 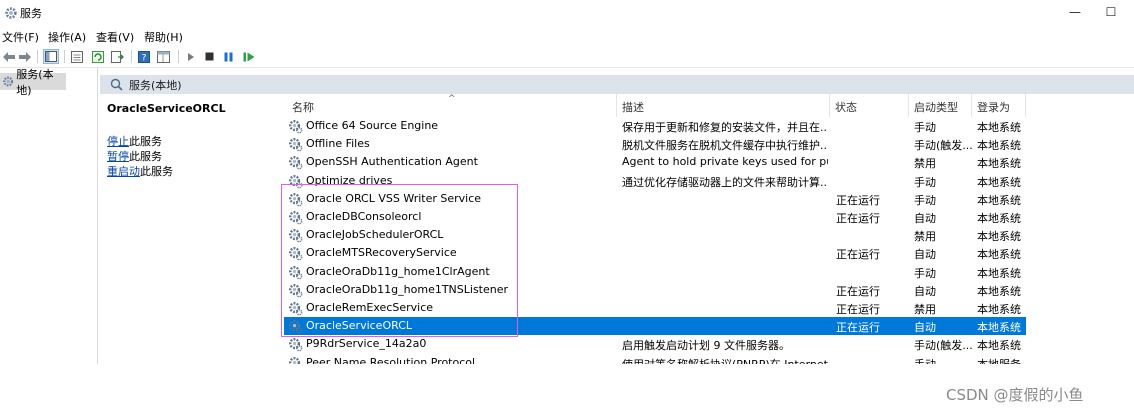 I want to click on menu-bar: 文件(F) 操作(A) 查看(V) 帮助(H), so click(x=567, y=36).